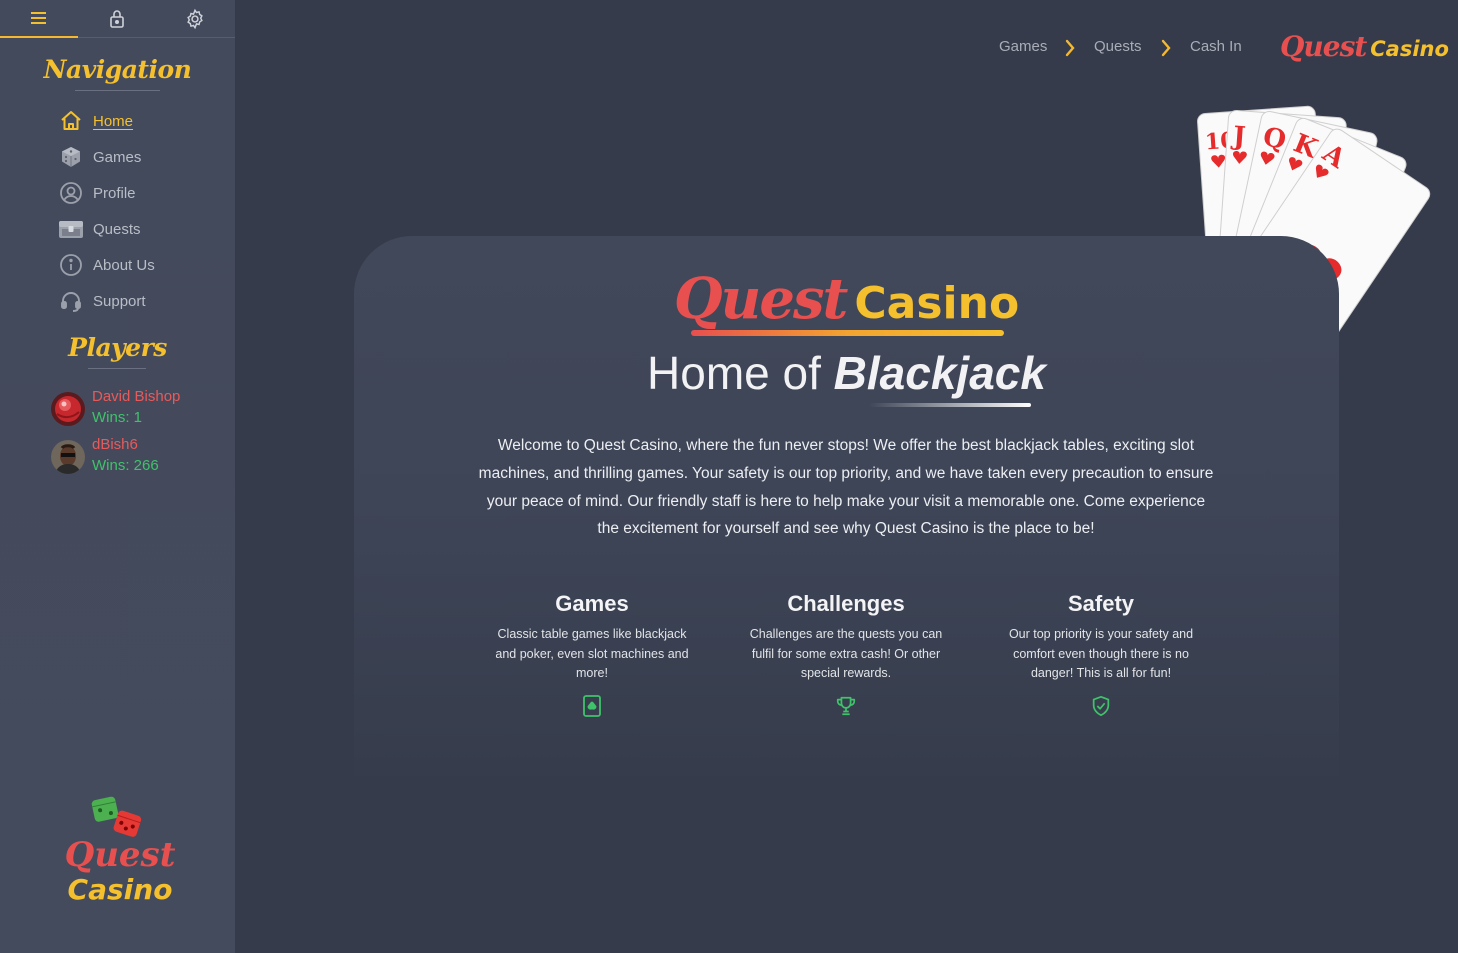 The height and width of the screenshot is (953, 1458). I want to click on navigation-heading: Navigation, so click(117, 69).